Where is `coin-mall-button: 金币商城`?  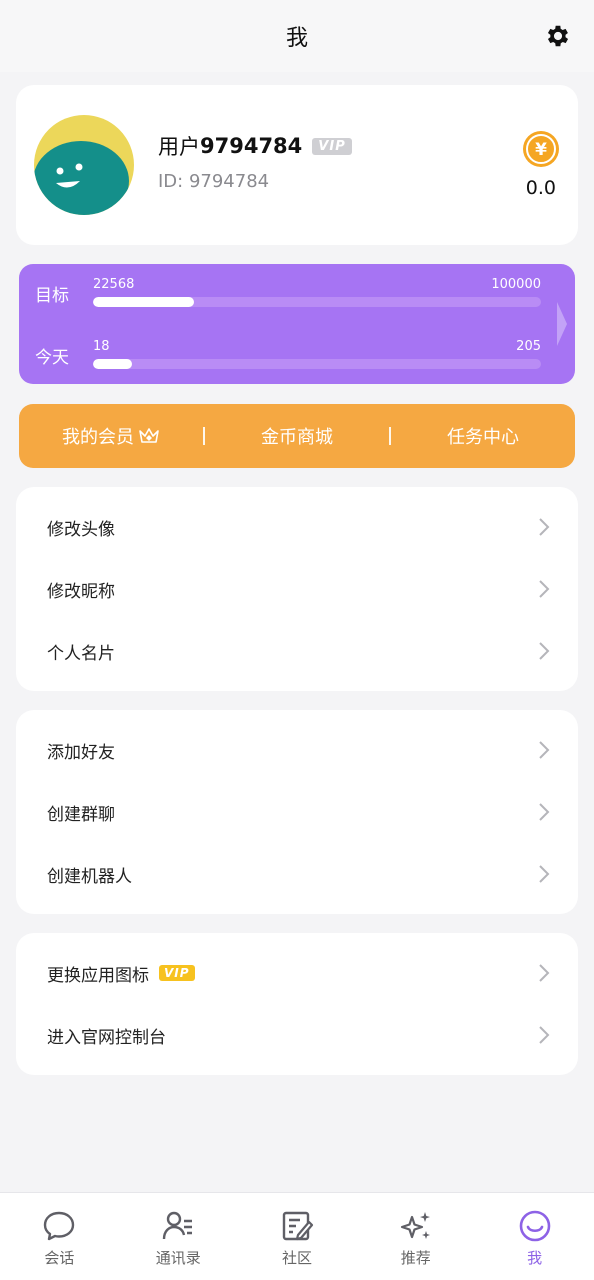 coin-mall-button: 金币商城 is located at coordinates (297, 436).